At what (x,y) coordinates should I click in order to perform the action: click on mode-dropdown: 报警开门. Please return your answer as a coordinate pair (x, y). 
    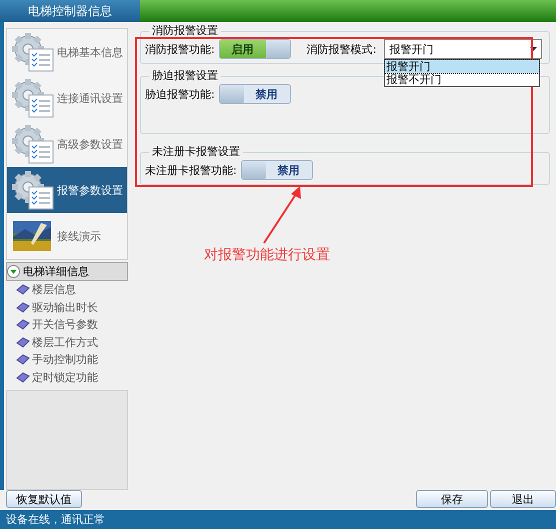
    Looking at the image, I should click on (463, 49).